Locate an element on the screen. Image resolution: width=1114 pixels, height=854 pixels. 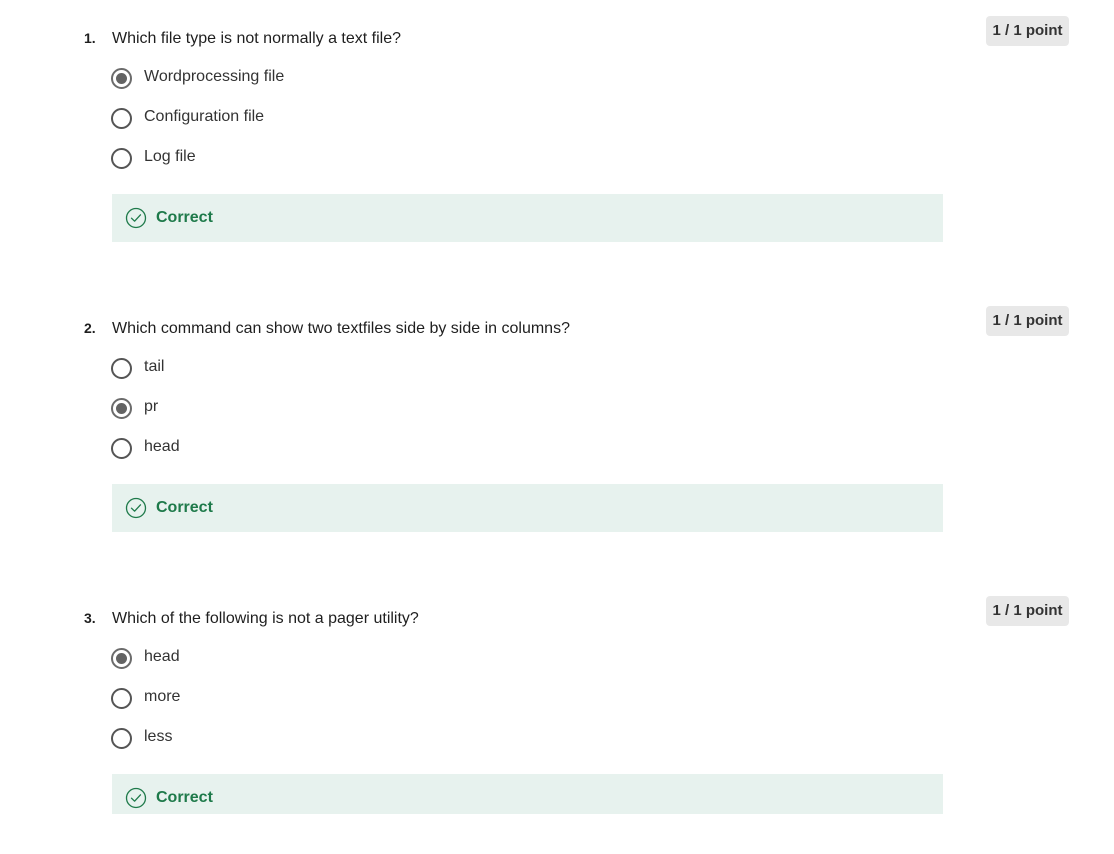
option-configuration-file: Configuration file is located at coordinates (311, 126).